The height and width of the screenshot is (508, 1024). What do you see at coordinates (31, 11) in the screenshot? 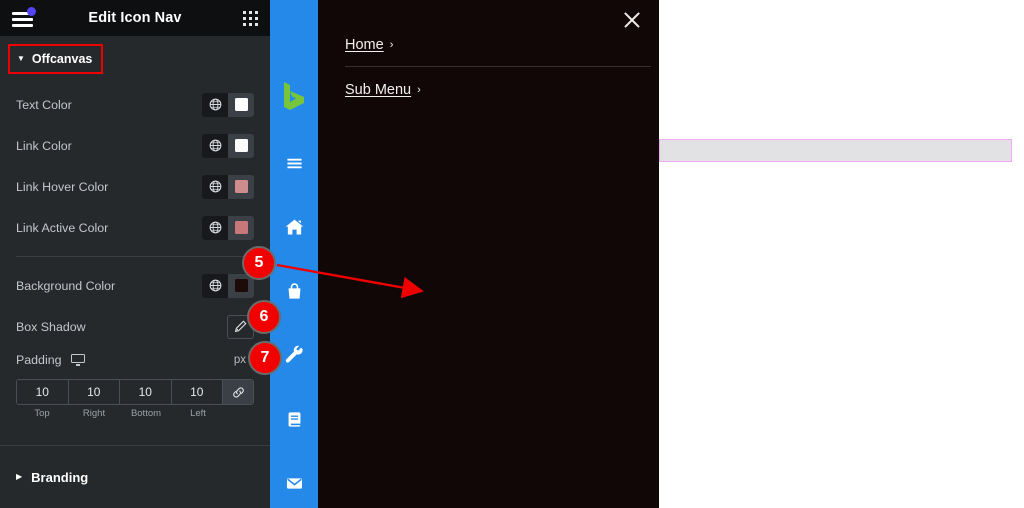
I see `notification-dot-icon` at bounding box center [31, 11].